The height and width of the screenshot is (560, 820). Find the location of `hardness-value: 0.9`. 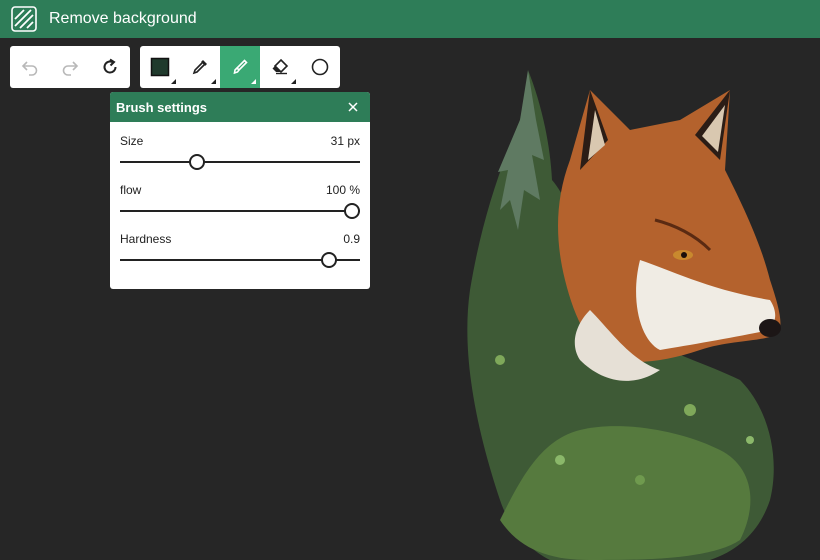

hardness-value: 0.9 is located at coordinates (351, 239).